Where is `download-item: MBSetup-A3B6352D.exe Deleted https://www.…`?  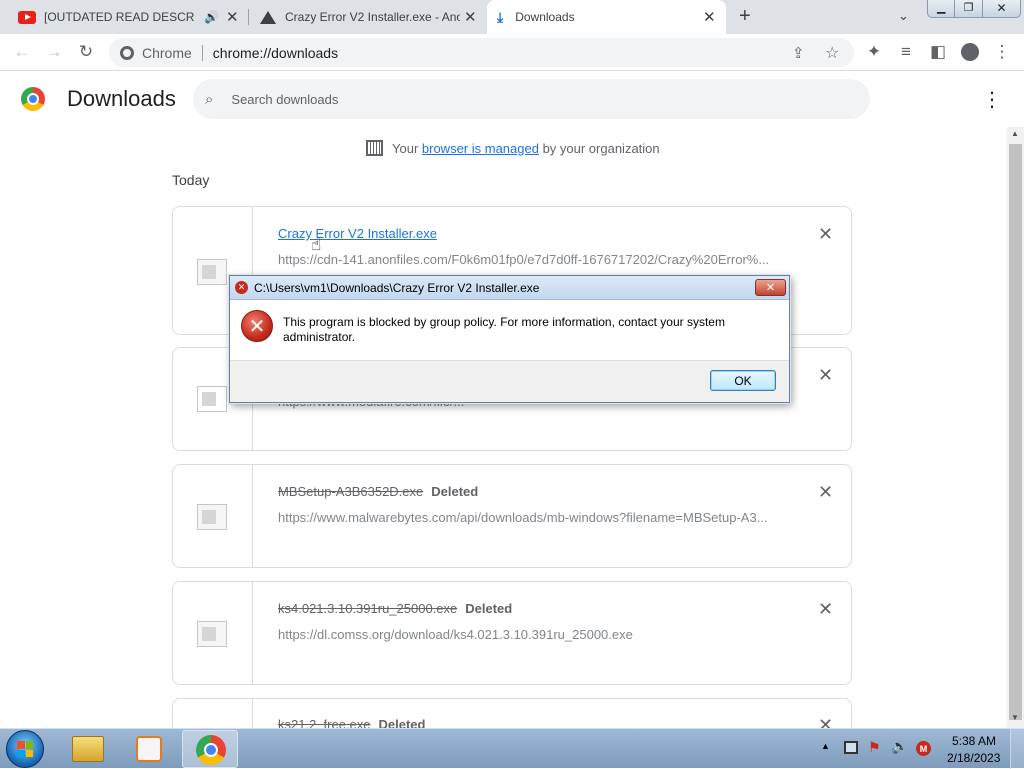
download-item: MBSetup-A3B6352D.exe Deleted https://www.… is located at coordinates (512, 516).